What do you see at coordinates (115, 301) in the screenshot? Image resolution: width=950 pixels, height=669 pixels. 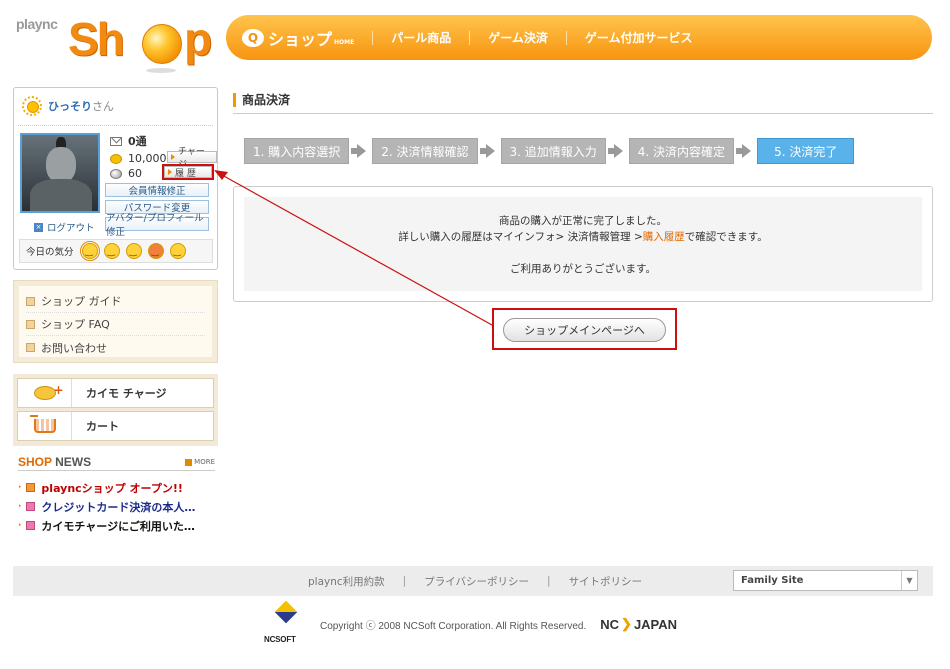 I see `shop-guide-link: ショップ ガイド` at bounding box center [115, 301].